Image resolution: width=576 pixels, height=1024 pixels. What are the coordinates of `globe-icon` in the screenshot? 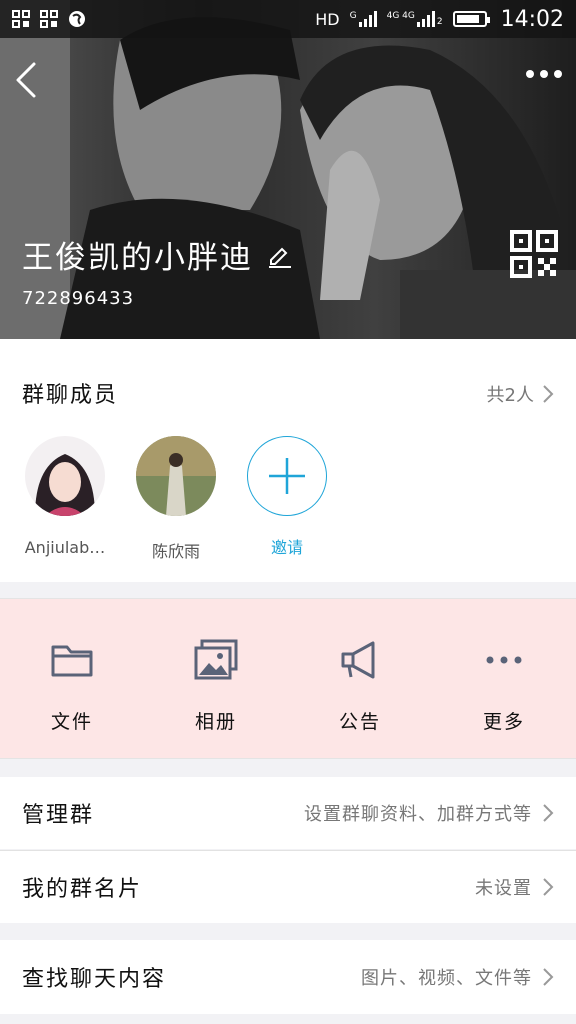 It's located at (77, 19).